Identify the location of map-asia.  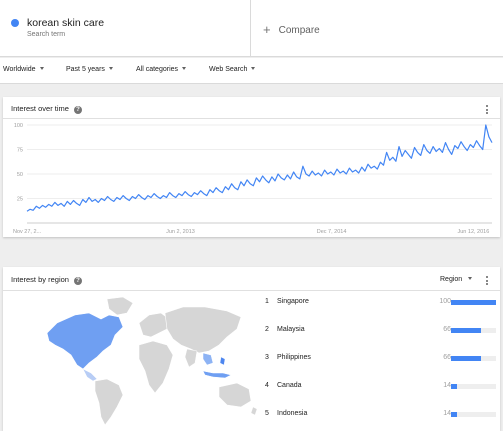
(203, 330).